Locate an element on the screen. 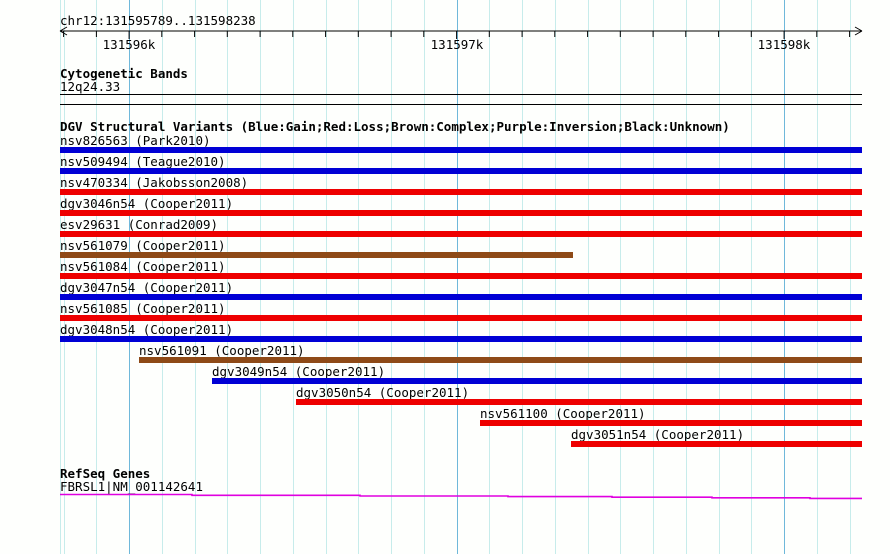  variant-label: esv29631 (Conrad2009) is located at coordinates (139, 224).